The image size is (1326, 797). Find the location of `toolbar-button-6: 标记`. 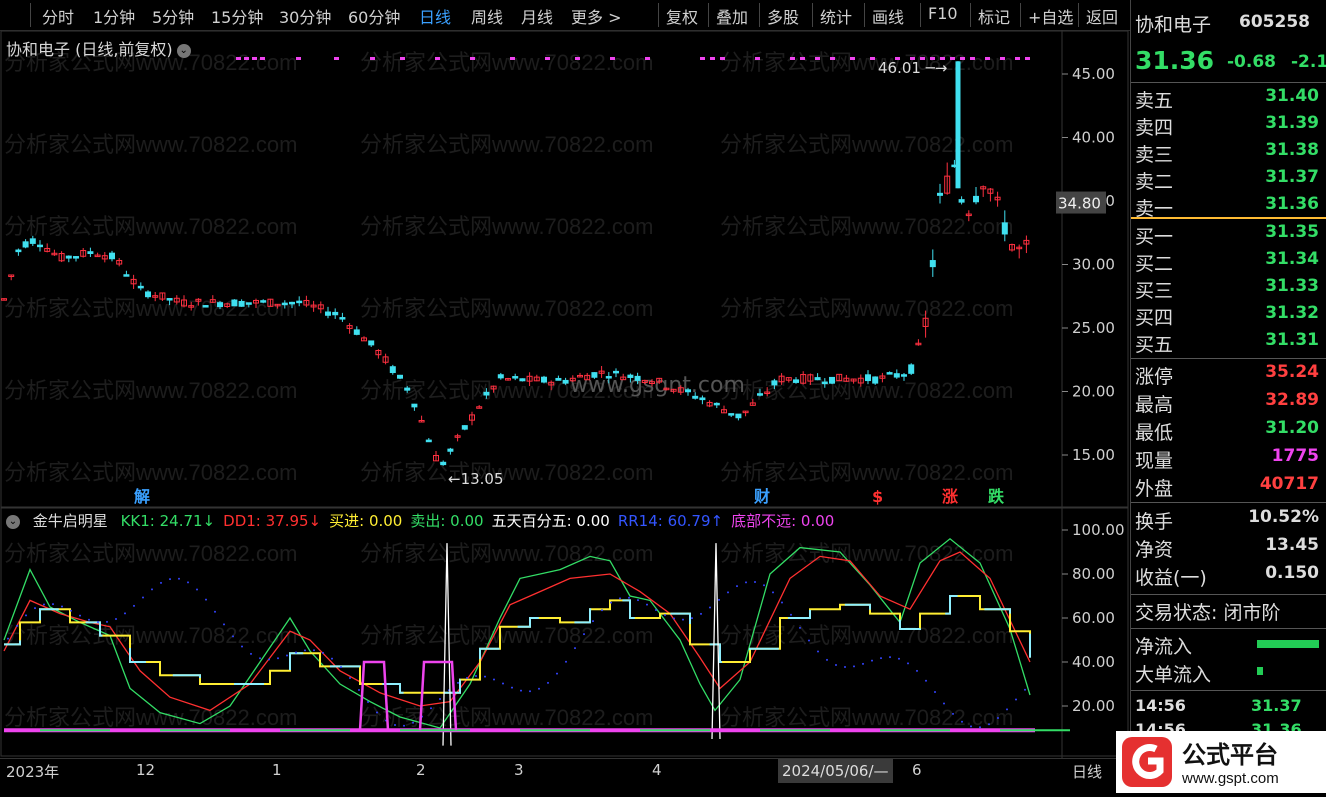

toolbar-button-6: 标记 is located at coordinates (994, 16).